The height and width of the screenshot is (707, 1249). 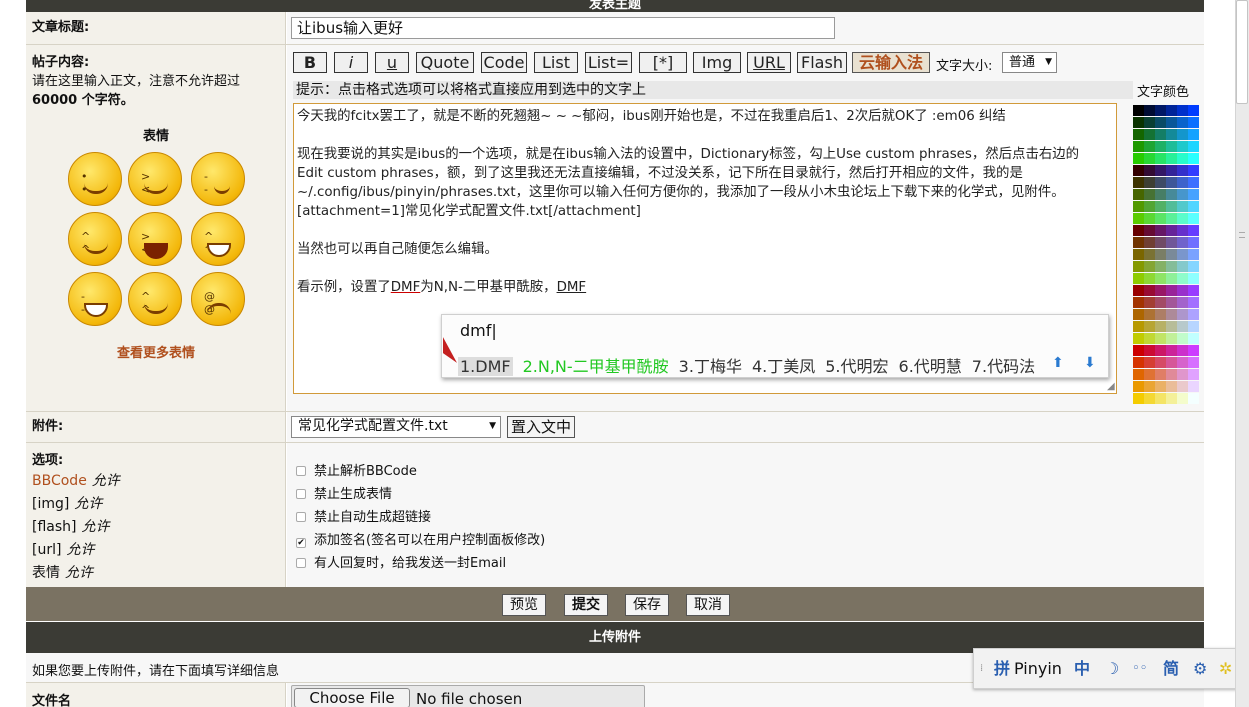 I want to click on smiley-grin-icon: - -, so click(x=95, y=299).